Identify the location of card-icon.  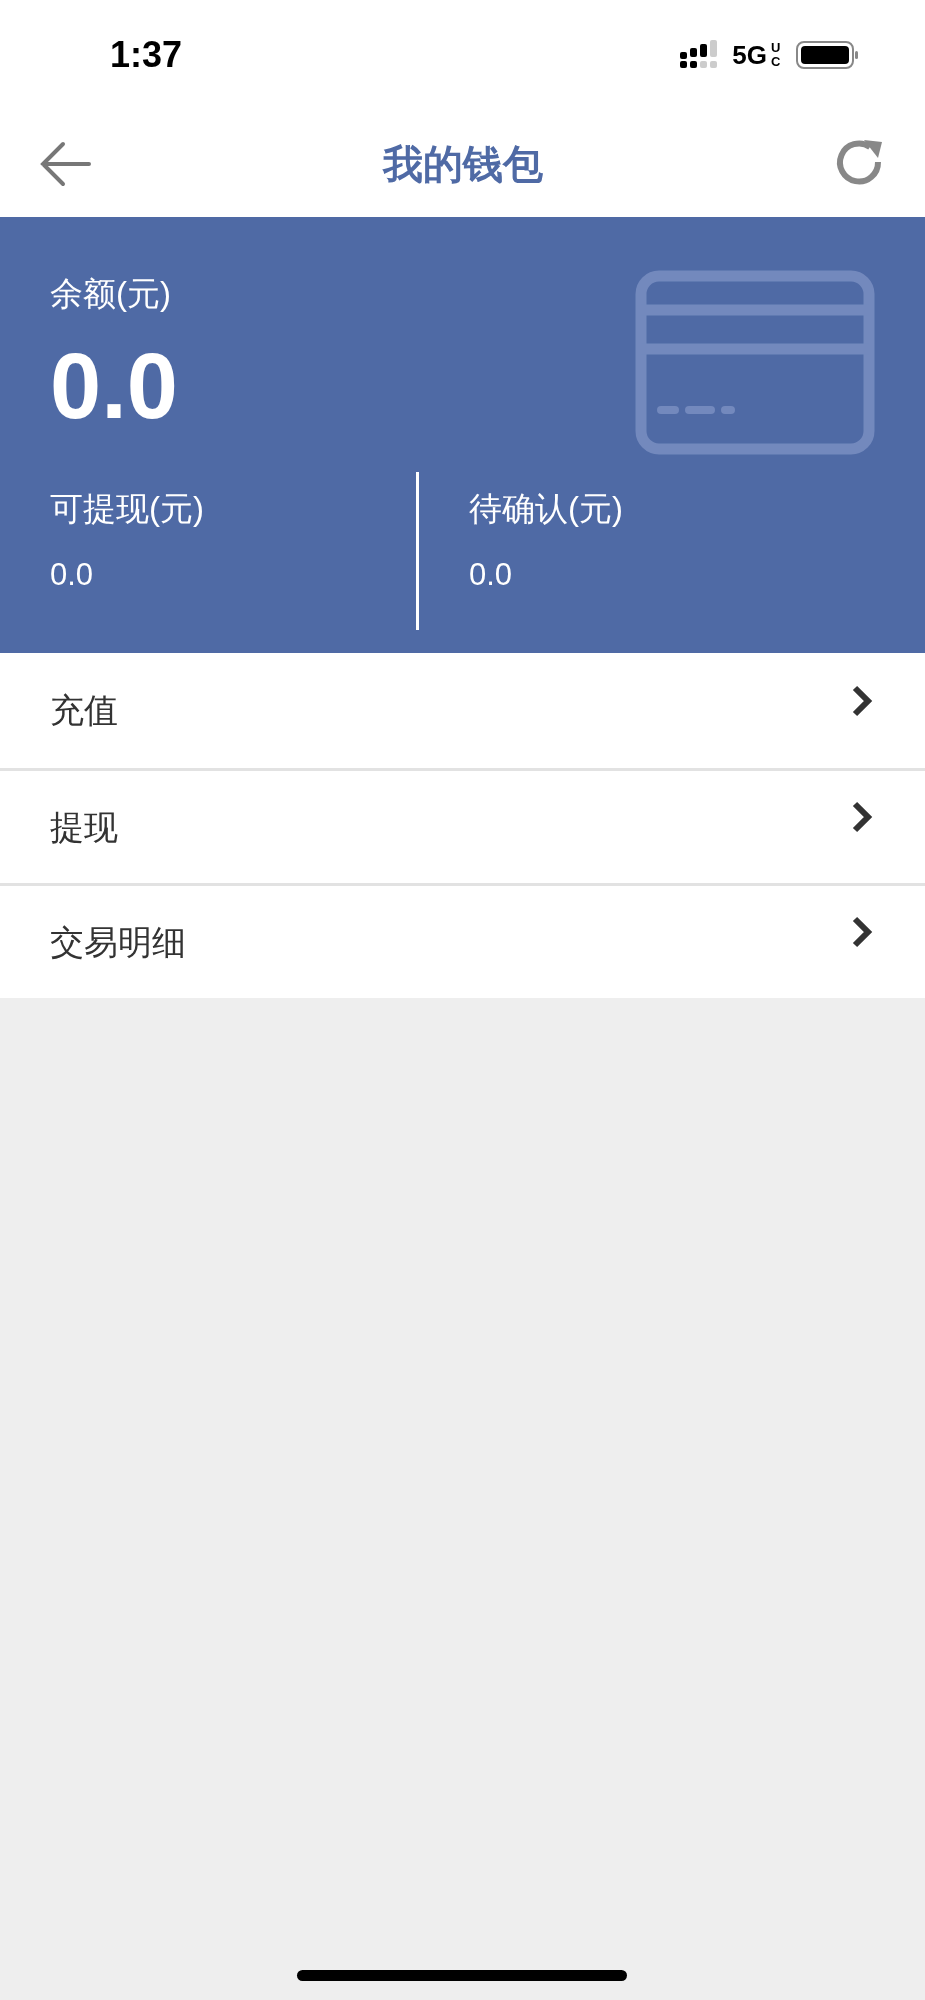
(755, 362).